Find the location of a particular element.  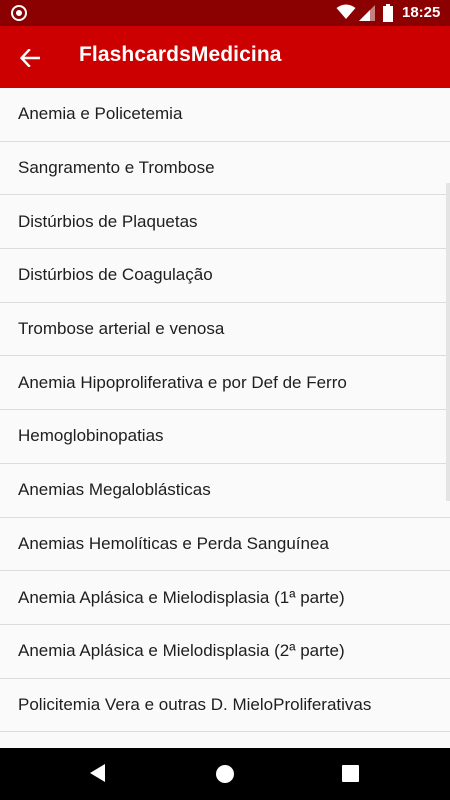

status-bar: 18:25 is located at coordinates (225, 13).